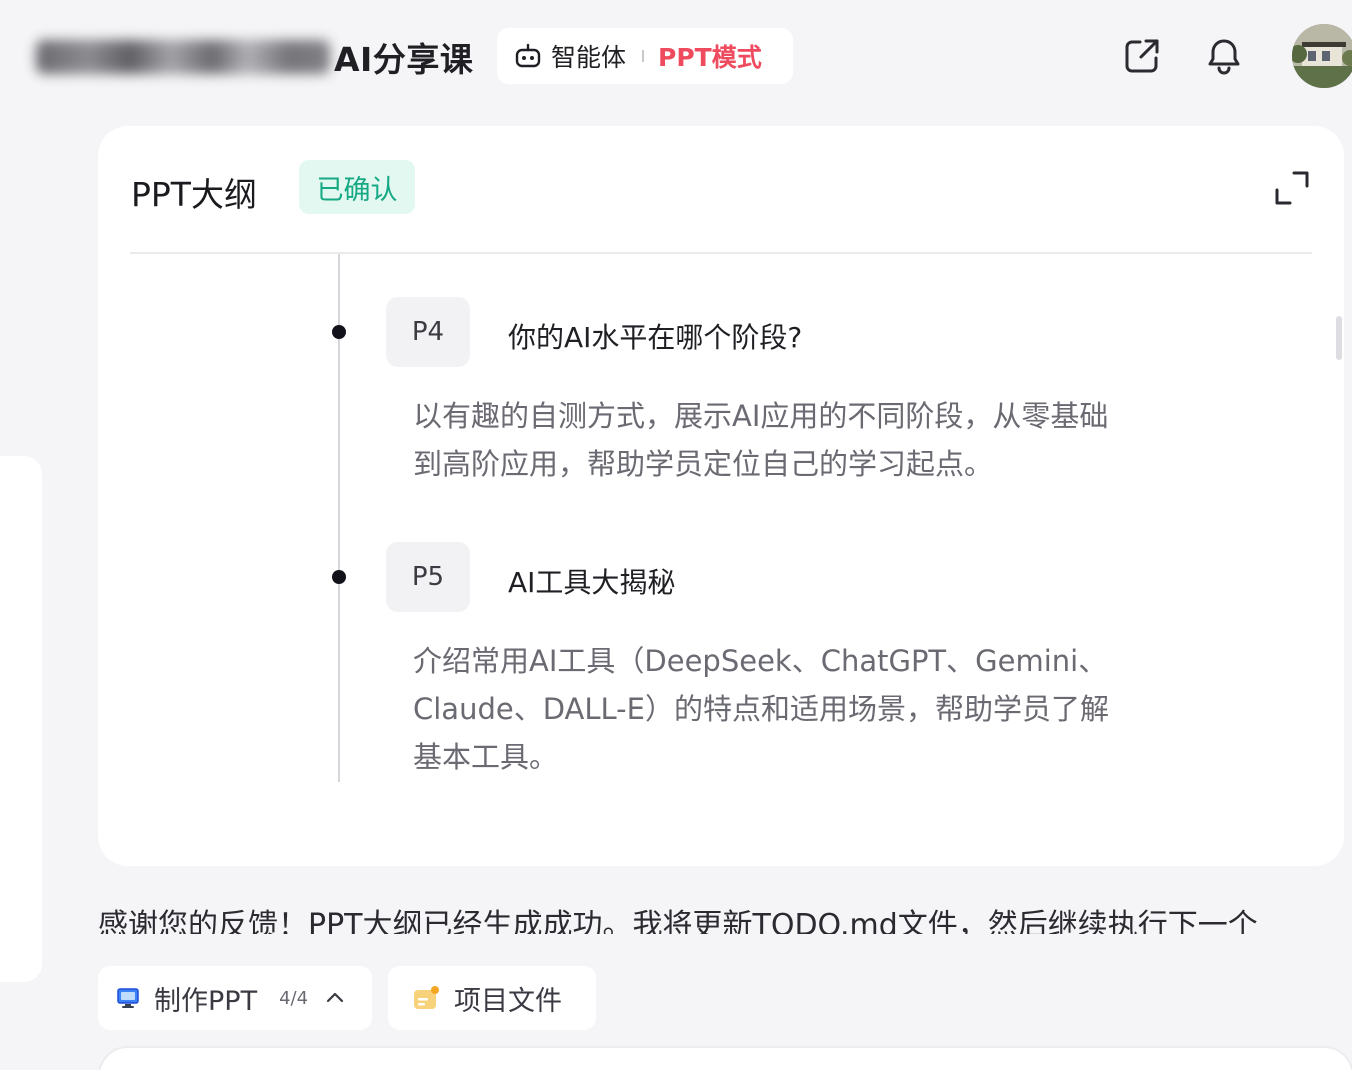 Image resolution: width=1352 pixels, height=1070 pixels. Describe the element at coordinates (428, 332) in the screenshot. I see `page-number-chip: P4` at that location.